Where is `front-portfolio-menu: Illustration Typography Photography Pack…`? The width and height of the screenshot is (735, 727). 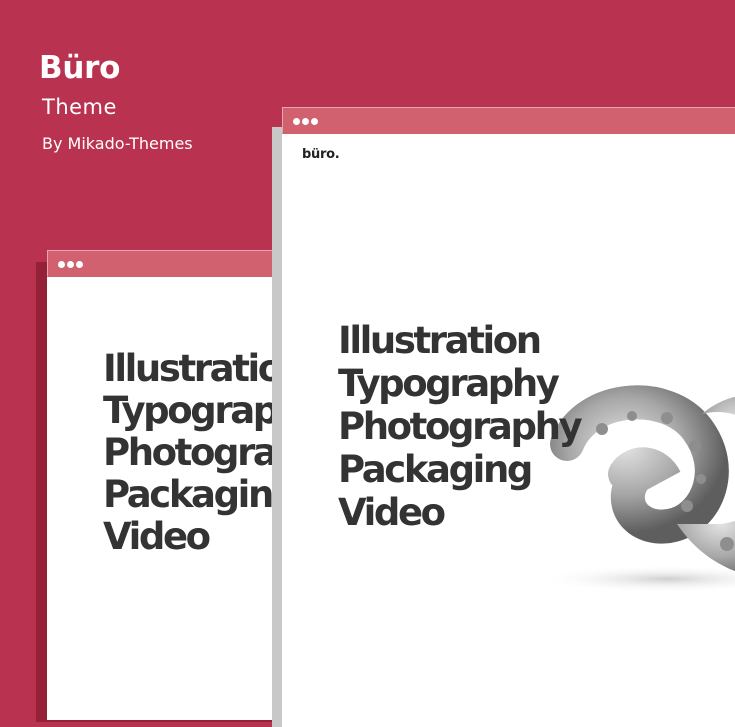
front-portfolio-menu: Illustration Typography Photography Pack… is located at coordinates (460, 426).